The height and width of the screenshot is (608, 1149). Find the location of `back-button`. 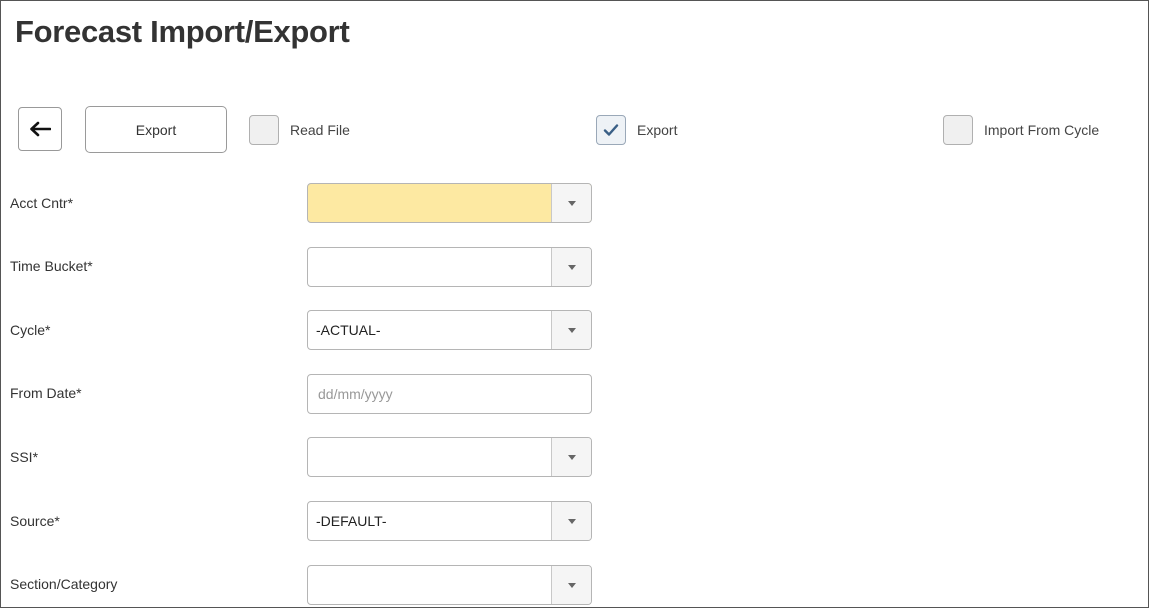

back-button is located at coordinates (40, 129).